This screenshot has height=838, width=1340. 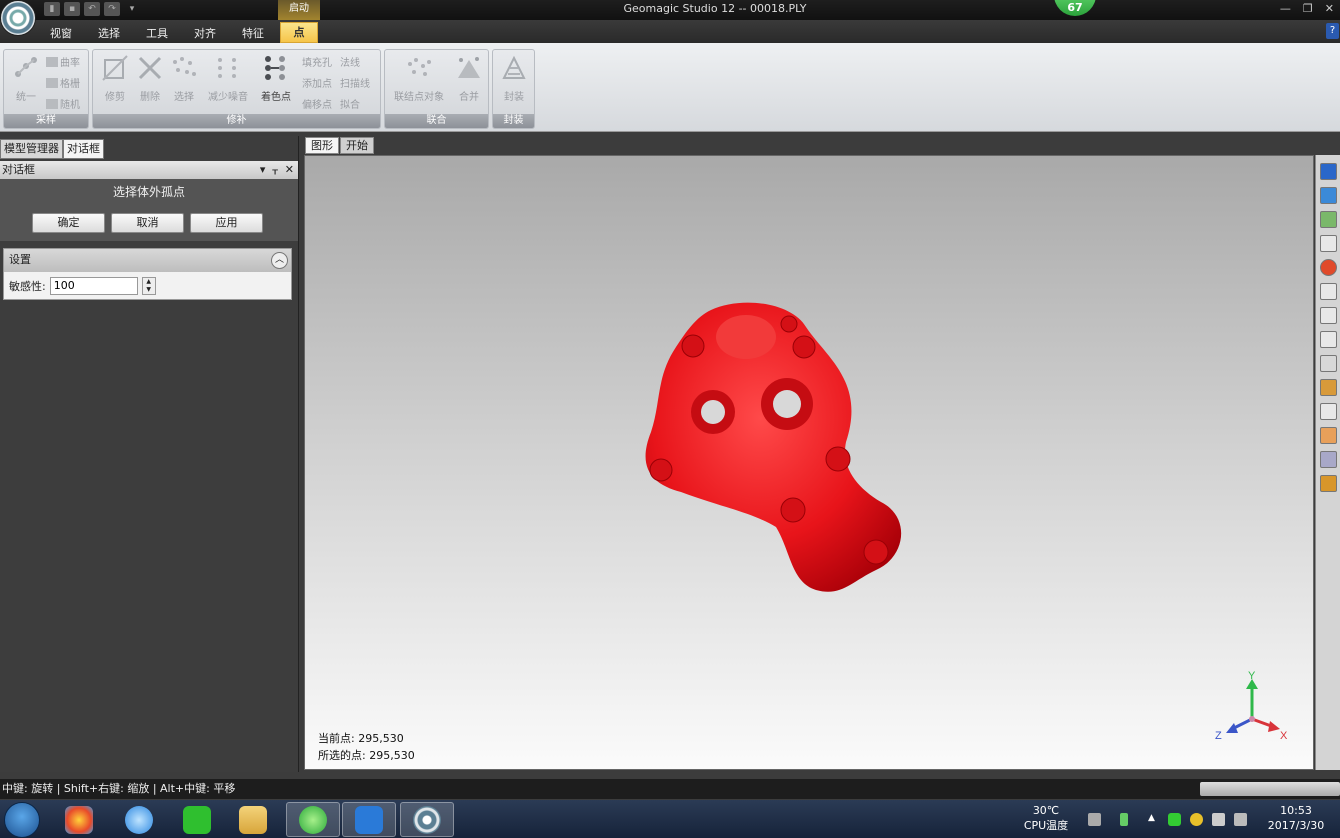 I want to click on dialog-panel-header: 对话框 ▾ ᚁ ✕, so click(x=149, y=170).